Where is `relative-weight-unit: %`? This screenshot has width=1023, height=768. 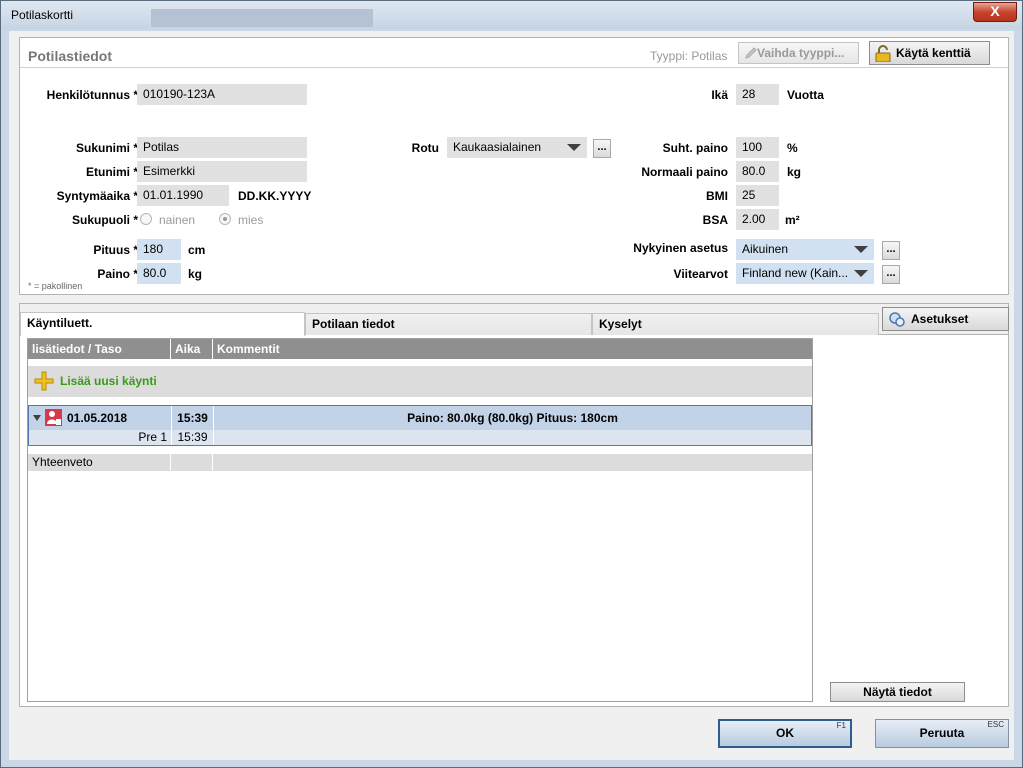
relative-weight-unit: % is located at coordinates (792, 148).